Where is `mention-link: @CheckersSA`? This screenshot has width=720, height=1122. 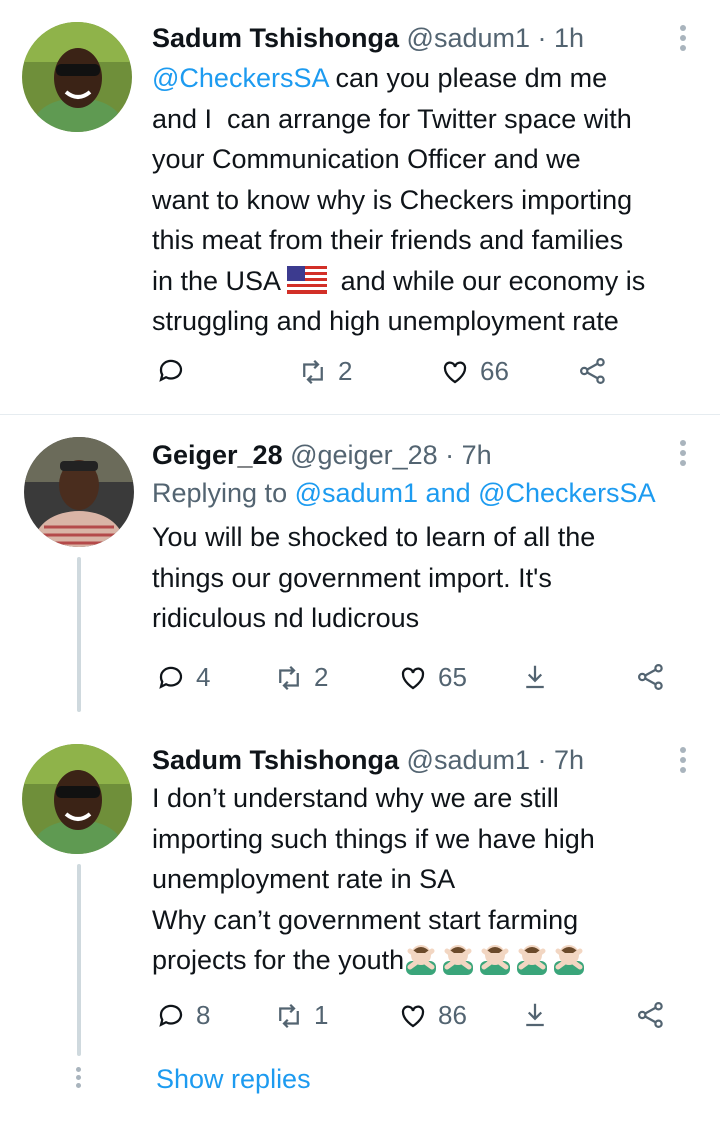 mention-link: @CheckersSA is located at coordinates (240, 78).